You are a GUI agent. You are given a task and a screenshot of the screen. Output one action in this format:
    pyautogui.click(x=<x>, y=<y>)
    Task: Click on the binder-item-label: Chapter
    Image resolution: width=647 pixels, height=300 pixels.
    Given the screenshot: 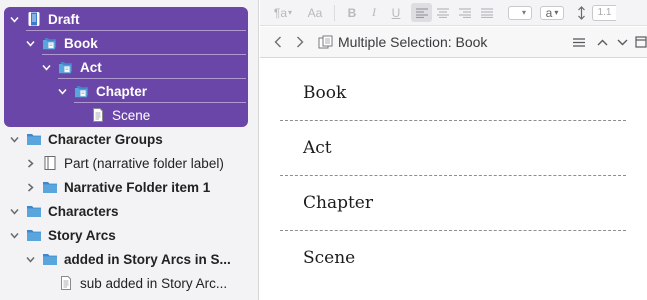 What is the action you would take?
    pyautogui.click(x=122, y=91)
    